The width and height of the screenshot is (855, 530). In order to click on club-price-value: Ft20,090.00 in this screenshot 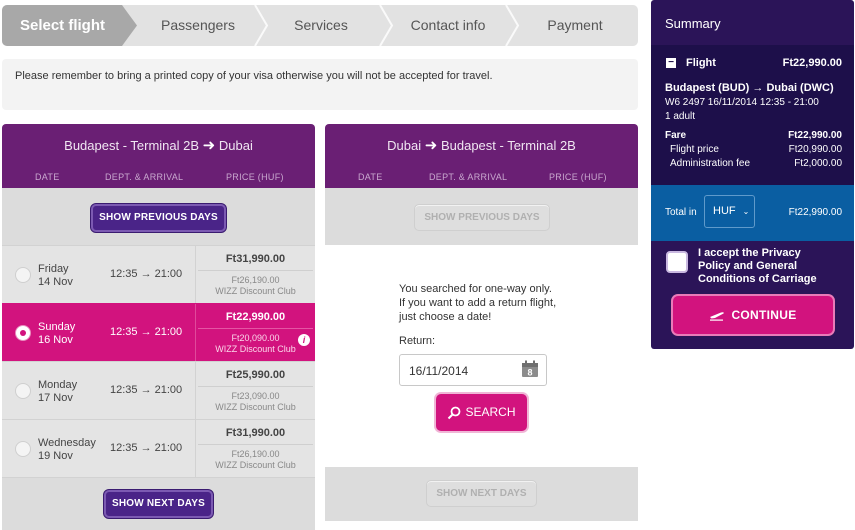, I will do `click(255, 338)`.